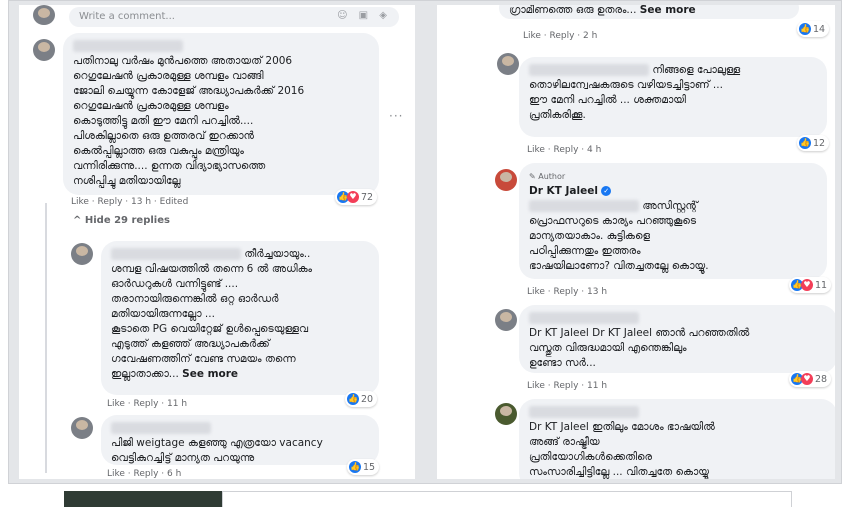  I want to click on reaction-number: 20, so click(367, 399).